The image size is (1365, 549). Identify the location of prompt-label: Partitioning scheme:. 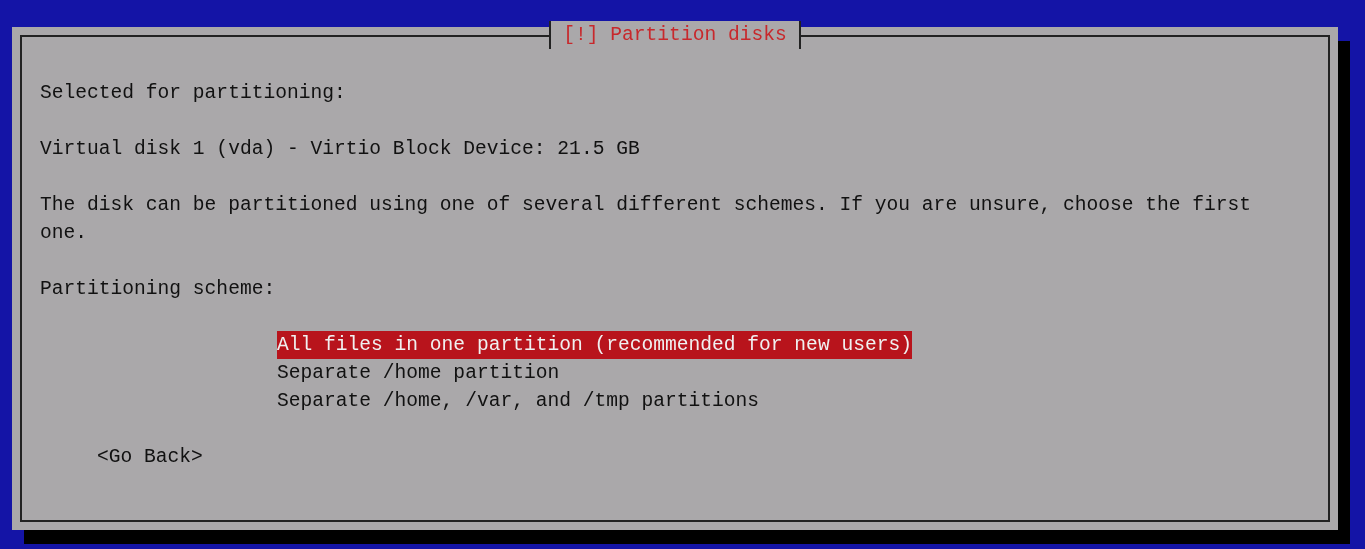
(158, 289).